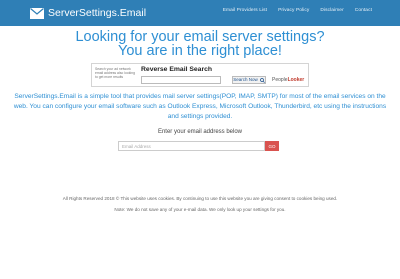 The width and height of the screenshot is (400, 279). Describe the element at coordinates (97, 13) in the screenshot. I see `brand-name: ServerSettings.Email` at that location.